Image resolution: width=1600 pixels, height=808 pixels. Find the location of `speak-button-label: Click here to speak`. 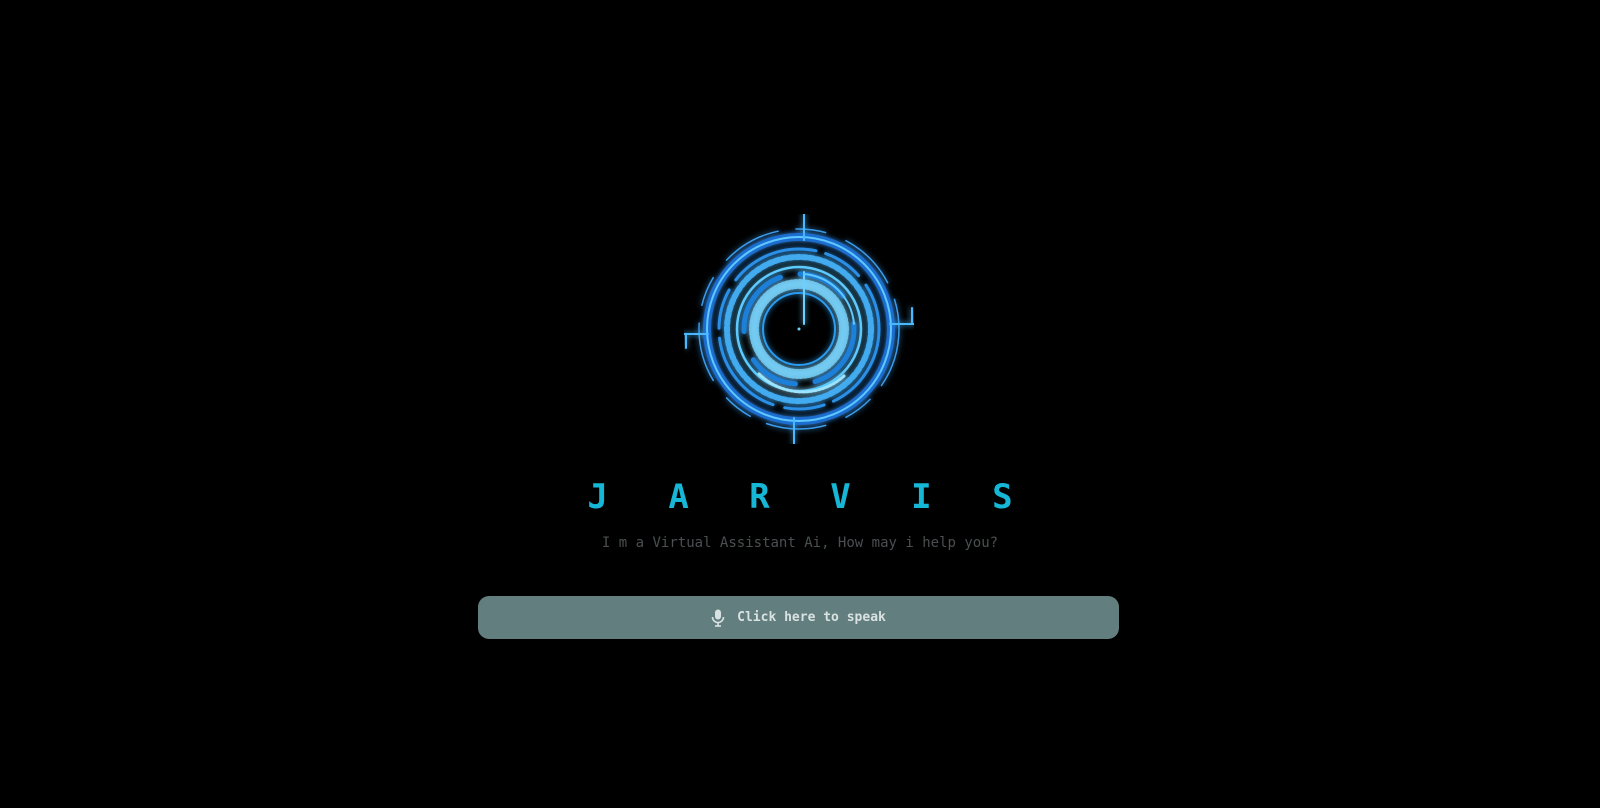

speak-button-label: Click here to speak is located at coordinates (811, 617).